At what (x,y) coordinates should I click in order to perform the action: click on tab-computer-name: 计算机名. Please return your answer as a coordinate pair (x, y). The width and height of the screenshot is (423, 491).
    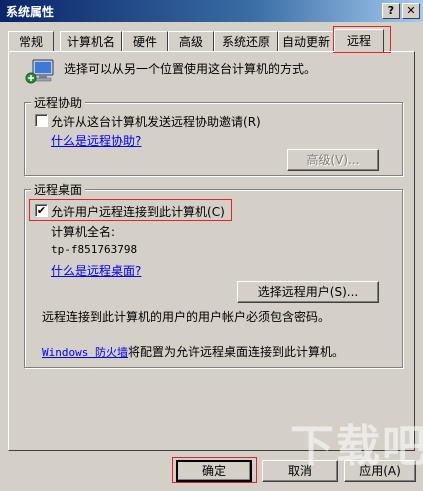
    Looking at the image, I should click on (91, 41).